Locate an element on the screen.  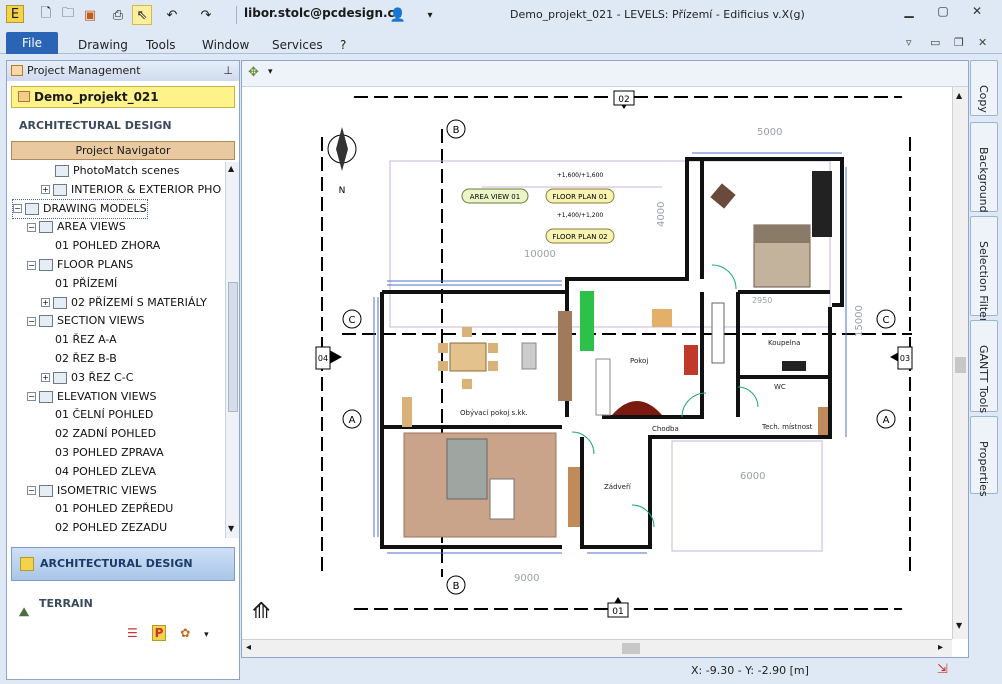
compass-label: N is located at coordinates (342, 191).